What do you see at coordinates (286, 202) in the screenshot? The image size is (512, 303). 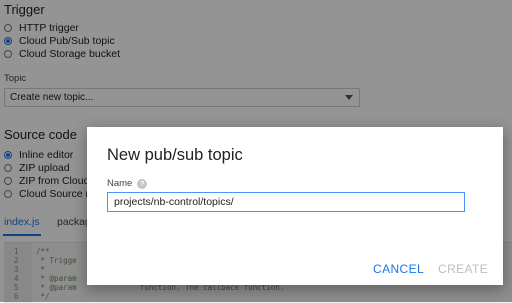 I see `topic-name-input` at bounding box center [286, 202].